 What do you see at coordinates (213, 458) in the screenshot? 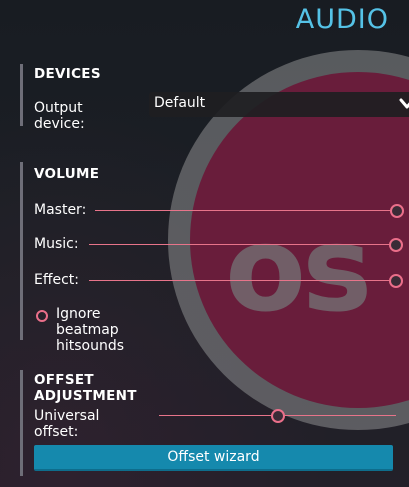
I see `offset-wizard-button: Offset wizard` at bounding box center [213, 458].